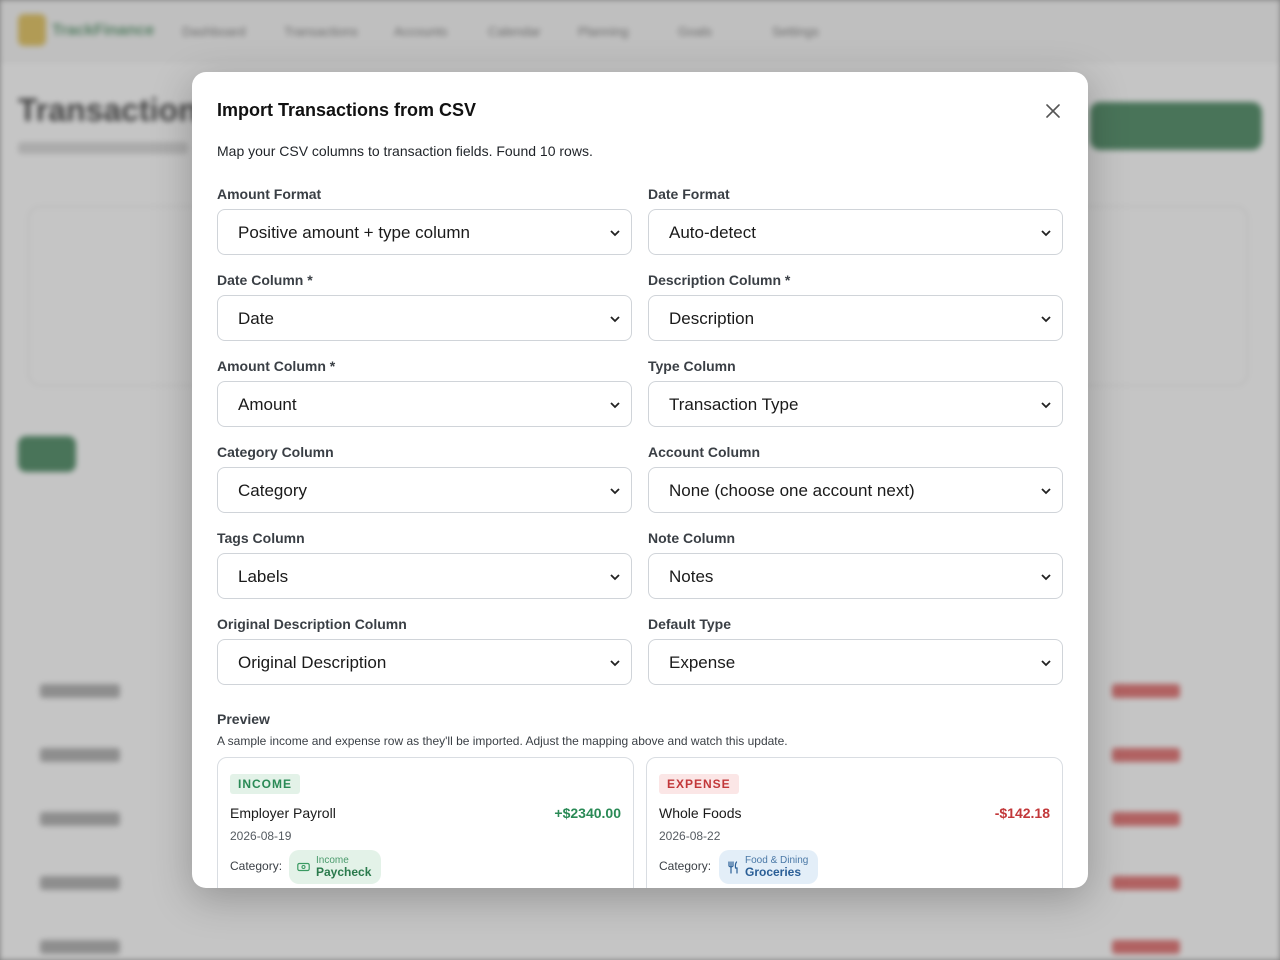 The image size is (1280, 960). Describe the element at coordinates (214, 31) in the screenshot. I see `nav-item: Dashboard` at that location.